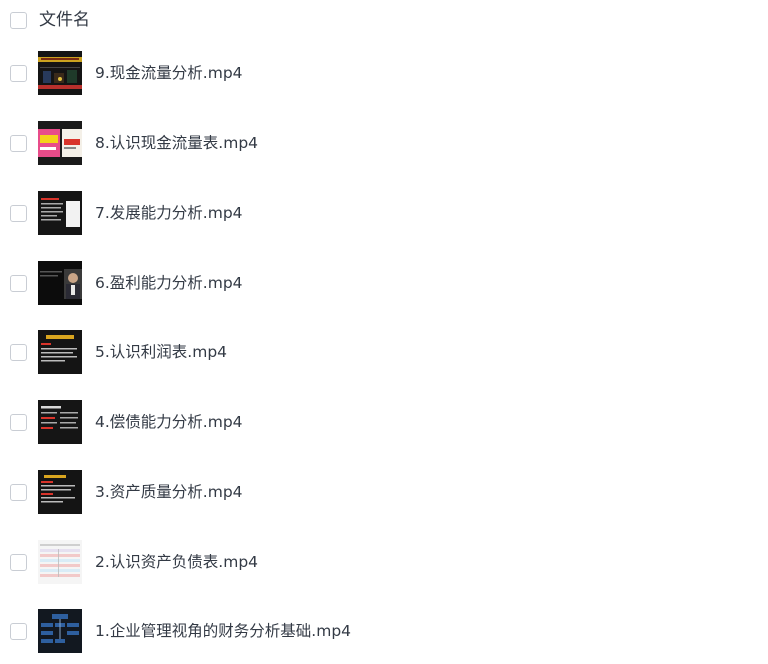 The width and height of the screenshot is (768, 664). Describe the element at coordinates (64, 20) in the screenshot. I see `filename-column-header: 文件名` at that location.